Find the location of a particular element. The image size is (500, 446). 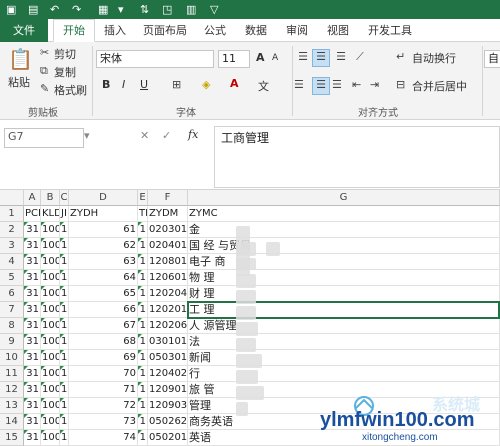

cell-f2: 020301 is located at coordinates (168, 230).